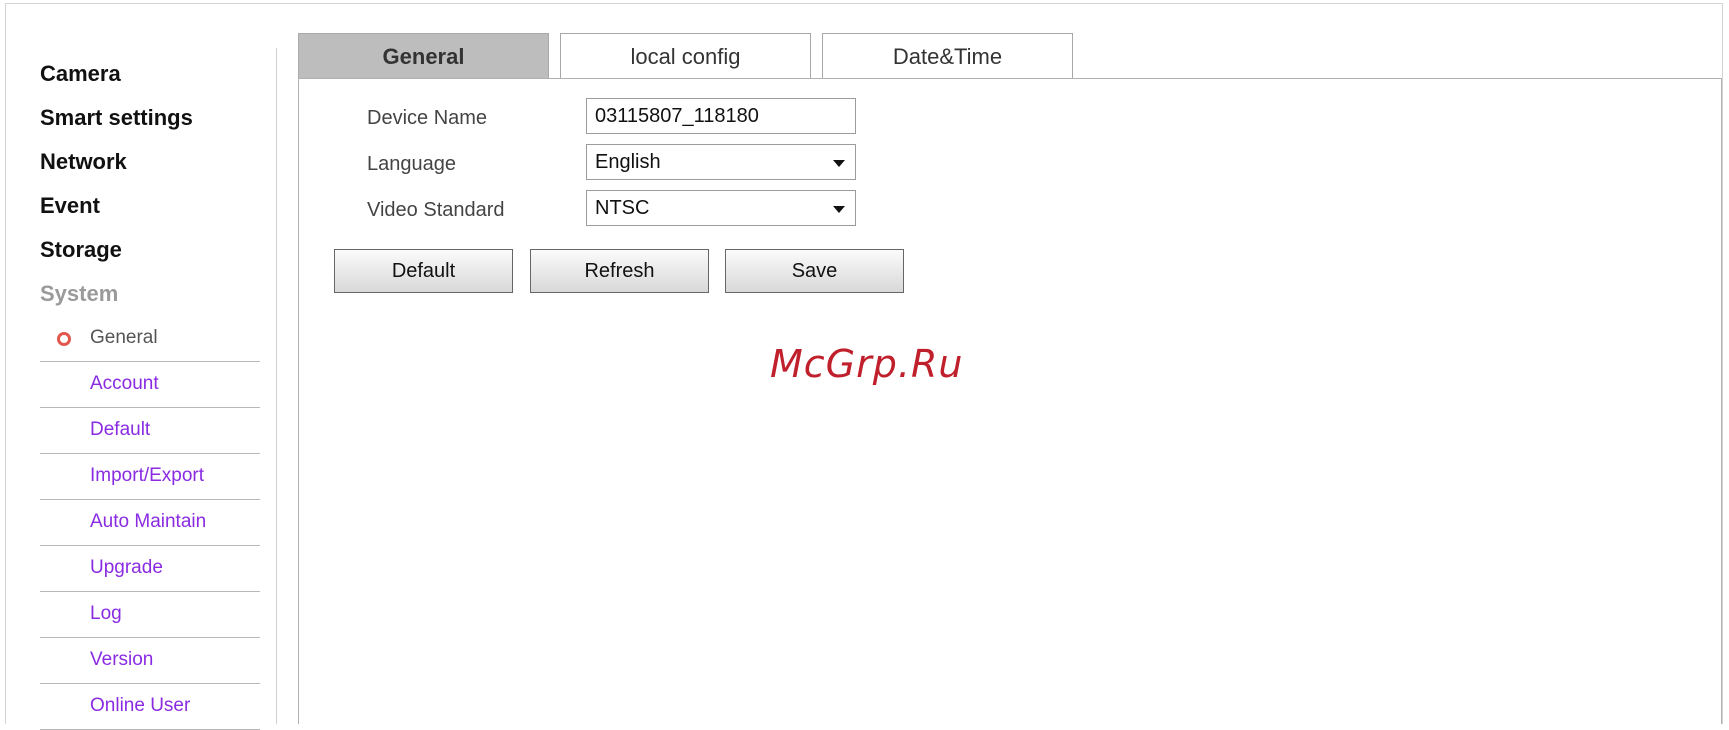 This screenshot has width=1729, height=730. What do you see at coordinates (150, 74) in the screenshot?
I see `sidebar-item-camera: Camera` at bounding box center [150, 74].